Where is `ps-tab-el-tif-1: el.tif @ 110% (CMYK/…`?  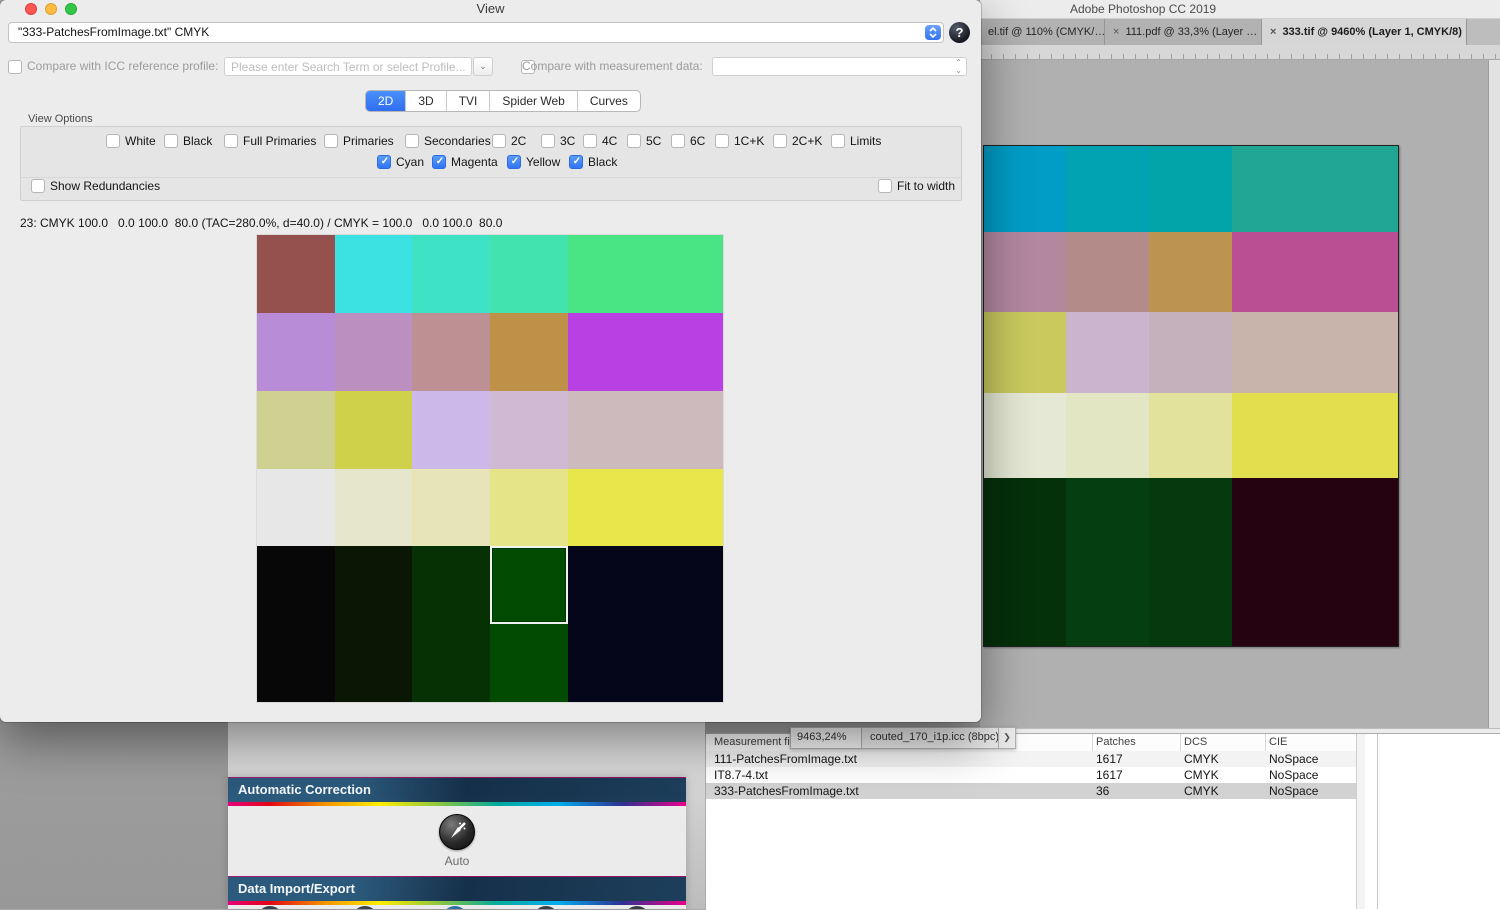
ps-tab-el-tif-1: el.tif @ 110% (CMYK/… is located at coordinates (1042, 32).